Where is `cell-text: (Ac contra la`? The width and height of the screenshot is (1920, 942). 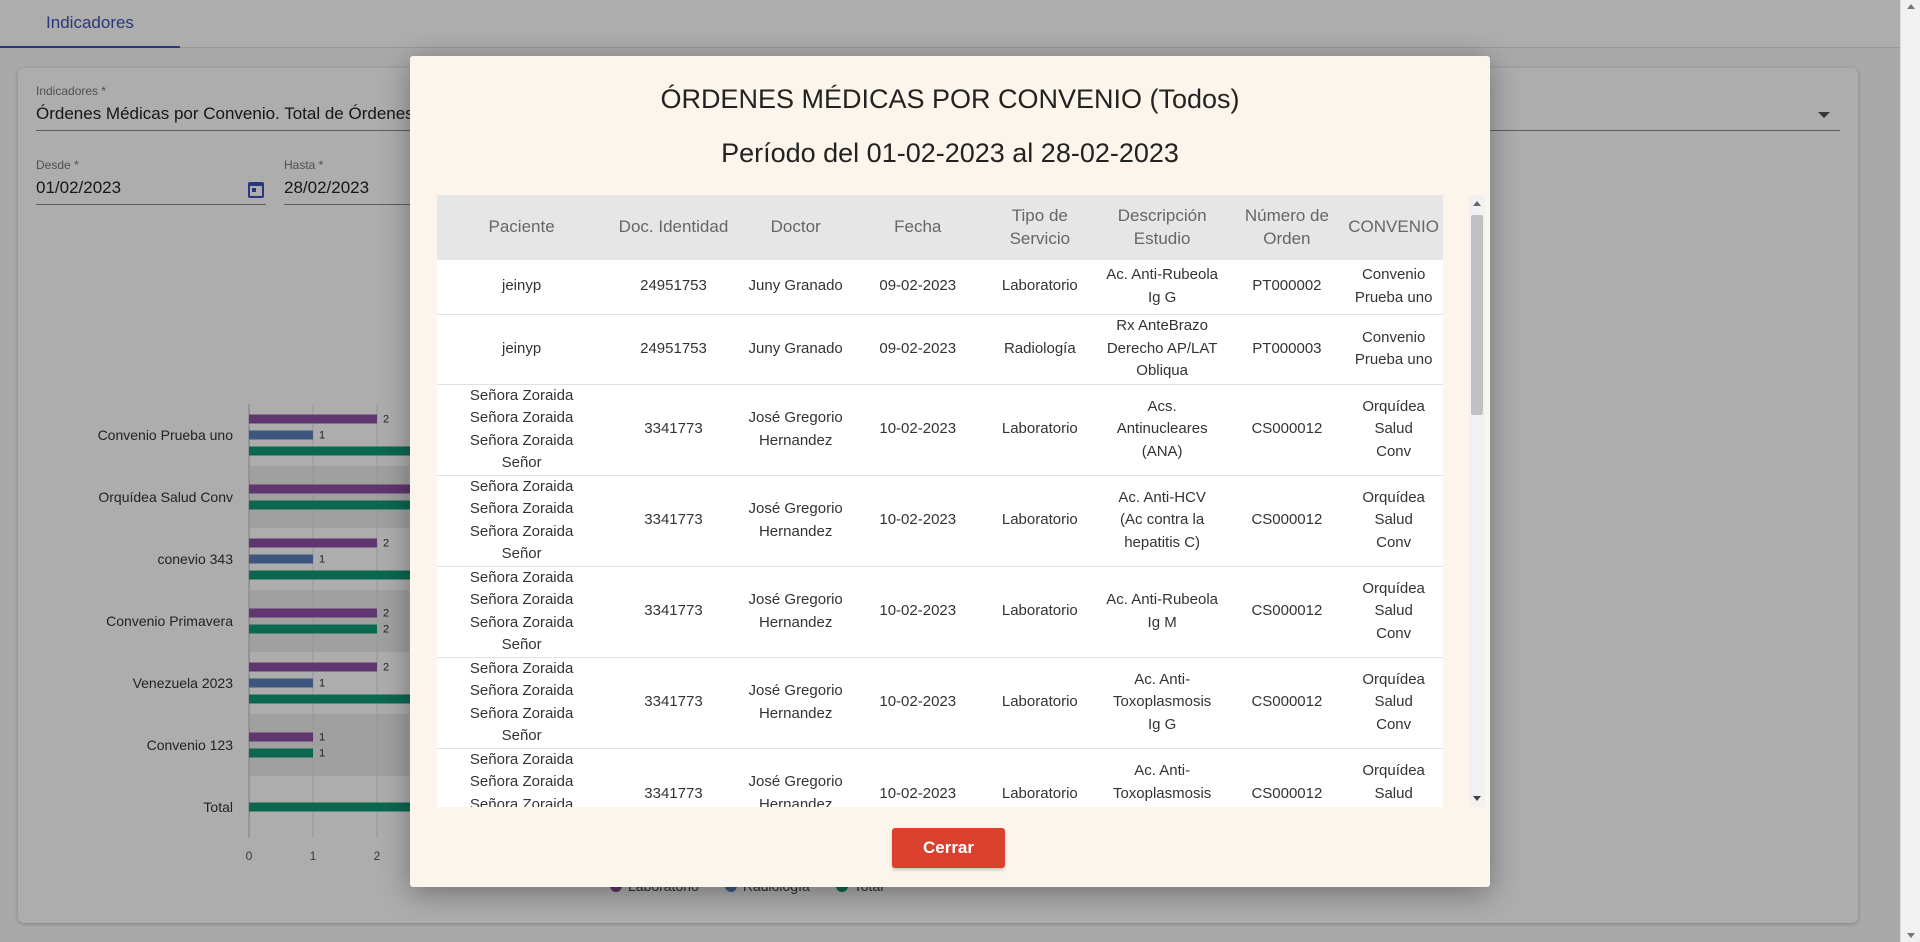 cell-text: (Ac contra la is located at coordinates (1162, 520).